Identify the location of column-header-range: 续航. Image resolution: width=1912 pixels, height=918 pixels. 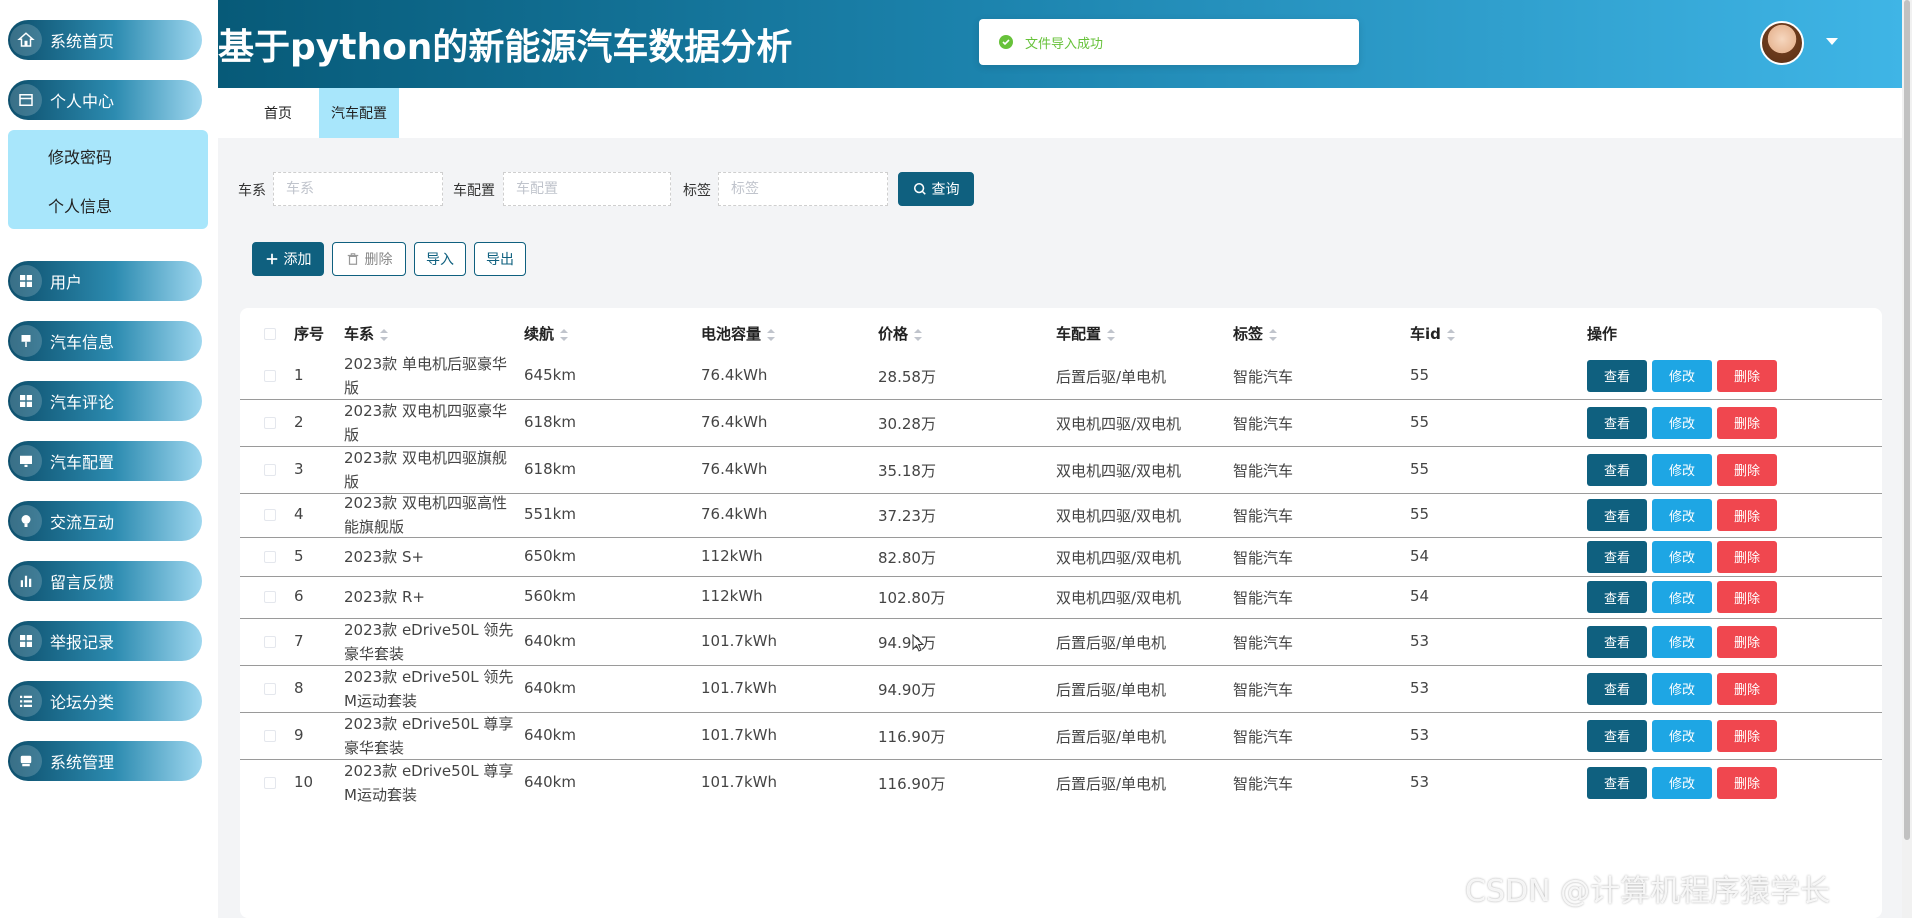
(546, 333).